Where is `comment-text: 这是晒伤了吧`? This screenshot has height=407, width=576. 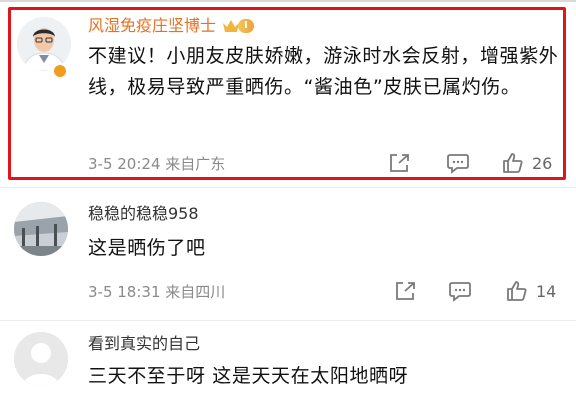
comment-text: 这是晒伤了吧 is located at coordinates (147, 248).